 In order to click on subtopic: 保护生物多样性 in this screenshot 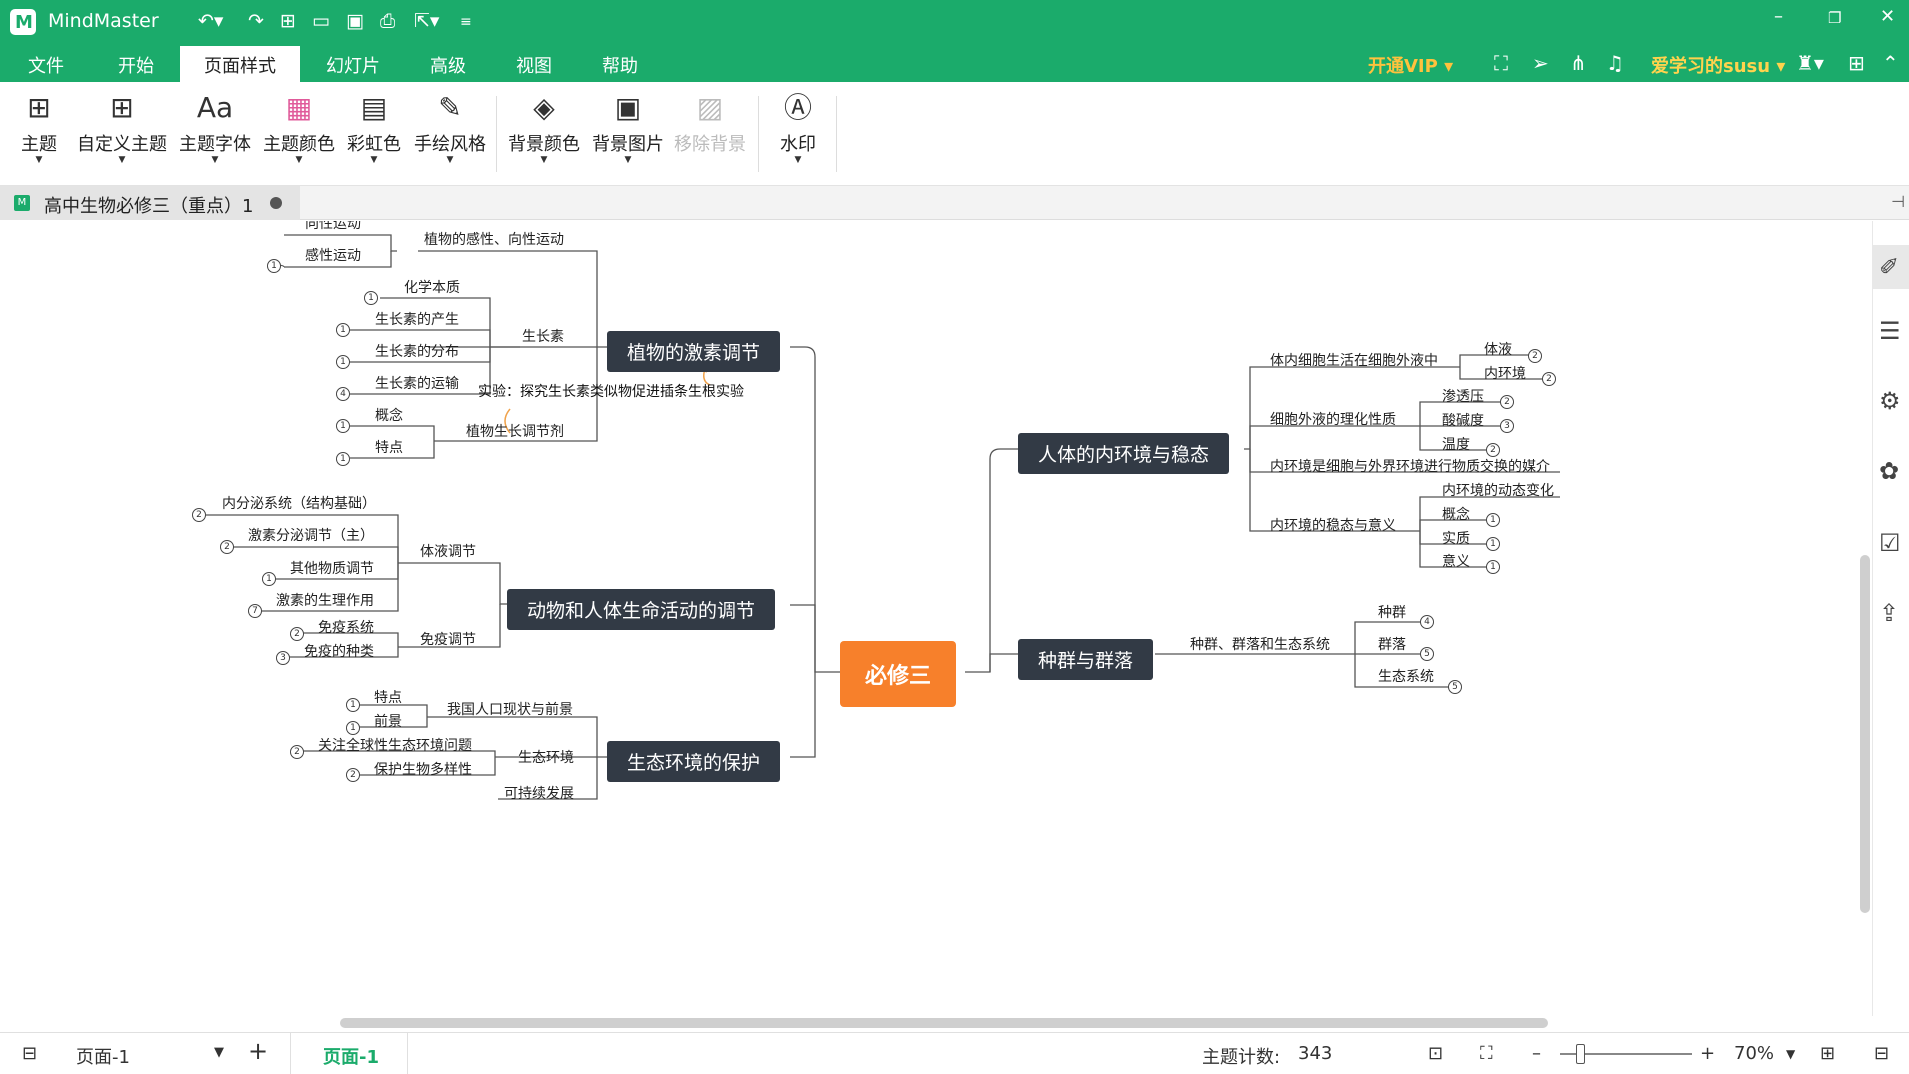, I will do `click(423, 769)`.